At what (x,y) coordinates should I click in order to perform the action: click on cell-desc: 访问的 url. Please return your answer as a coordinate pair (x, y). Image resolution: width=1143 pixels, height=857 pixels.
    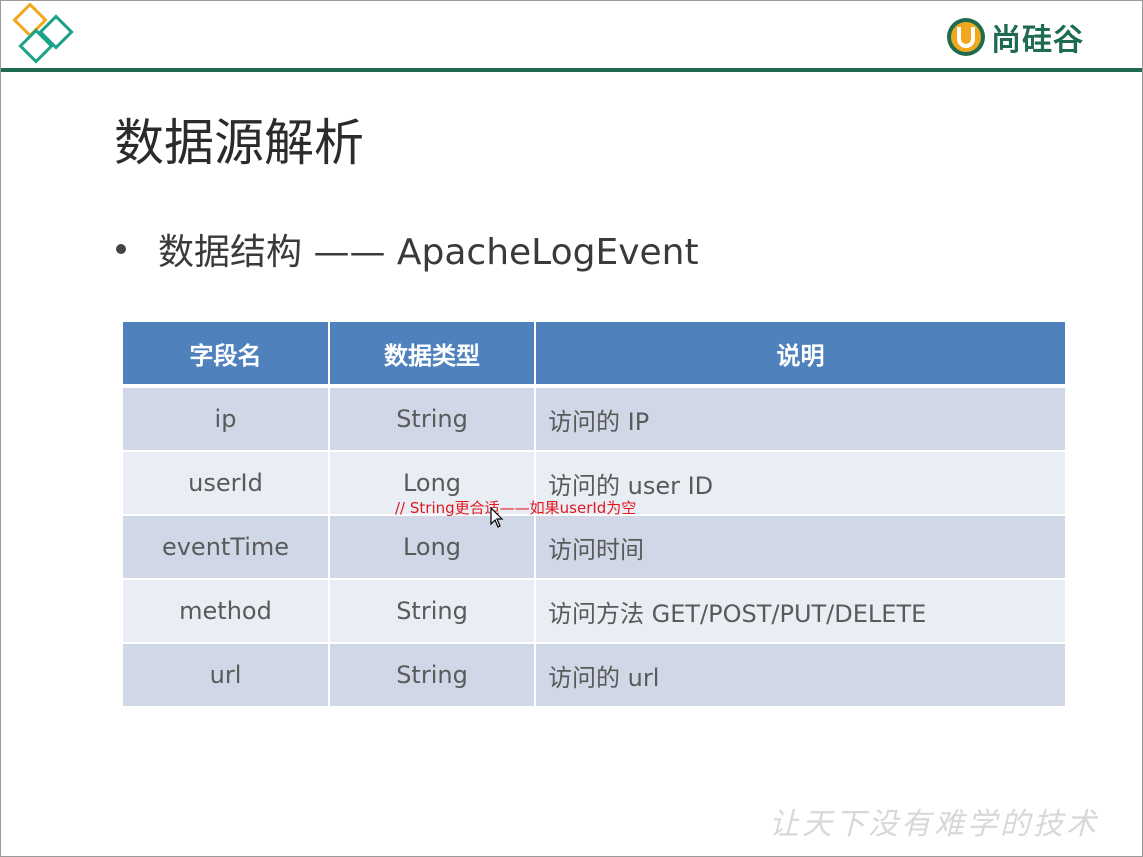
    Looking at the image, I should click on (801, 674).